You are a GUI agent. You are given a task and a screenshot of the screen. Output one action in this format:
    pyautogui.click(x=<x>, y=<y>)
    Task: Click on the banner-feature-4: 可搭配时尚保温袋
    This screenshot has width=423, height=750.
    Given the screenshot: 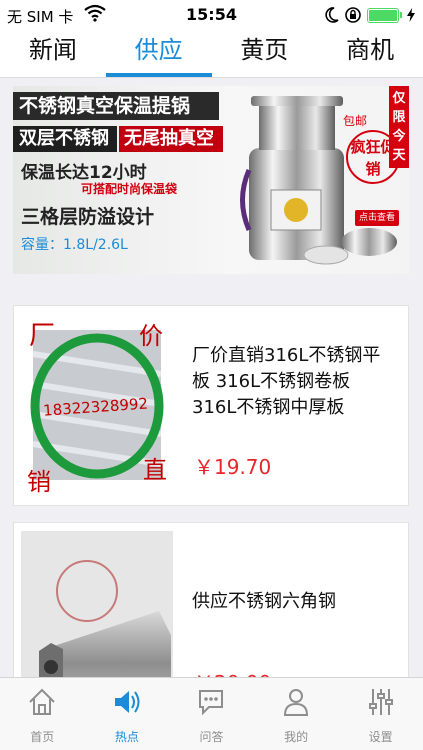 What is the action you would take?
    pyautogui.click(x=129, y=189)
    